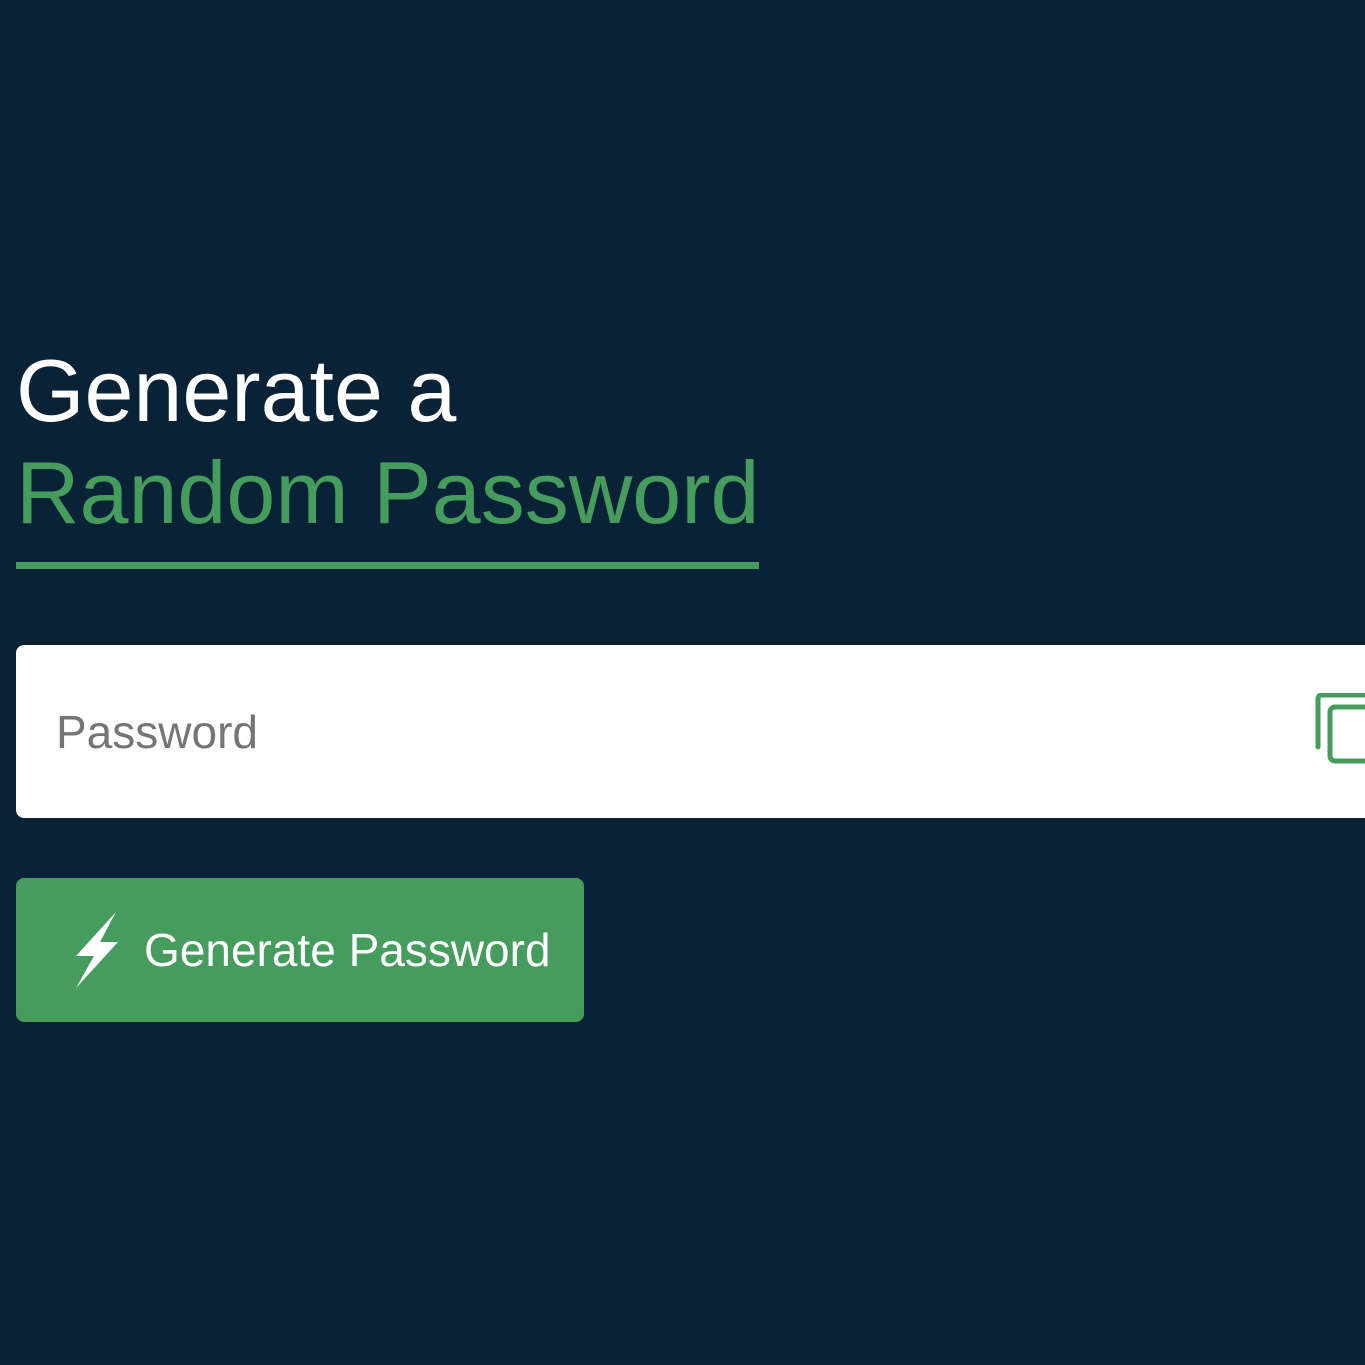 This screenshot has width=1365, height=1365. I want to click on page-title: Generate a Random Password, so click(388, 454).